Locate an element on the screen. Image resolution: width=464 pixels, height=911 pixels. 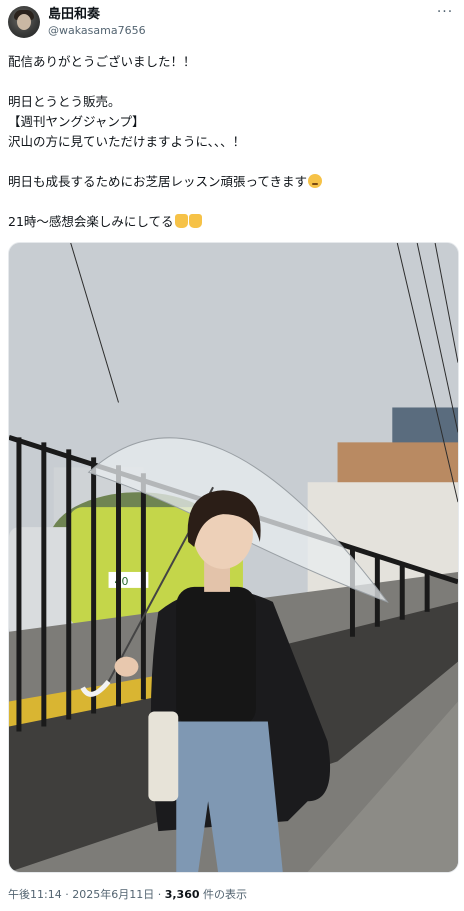
tweet-line: 沢山の方に見ていただけますように、、、！ is located at coordinates (127, 141).